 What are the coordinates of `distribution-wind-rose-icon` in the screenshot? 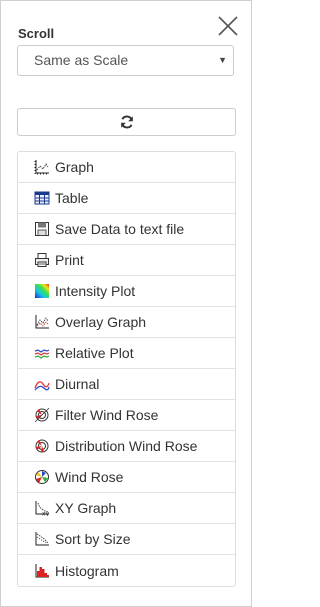 It's located at (42, 446).